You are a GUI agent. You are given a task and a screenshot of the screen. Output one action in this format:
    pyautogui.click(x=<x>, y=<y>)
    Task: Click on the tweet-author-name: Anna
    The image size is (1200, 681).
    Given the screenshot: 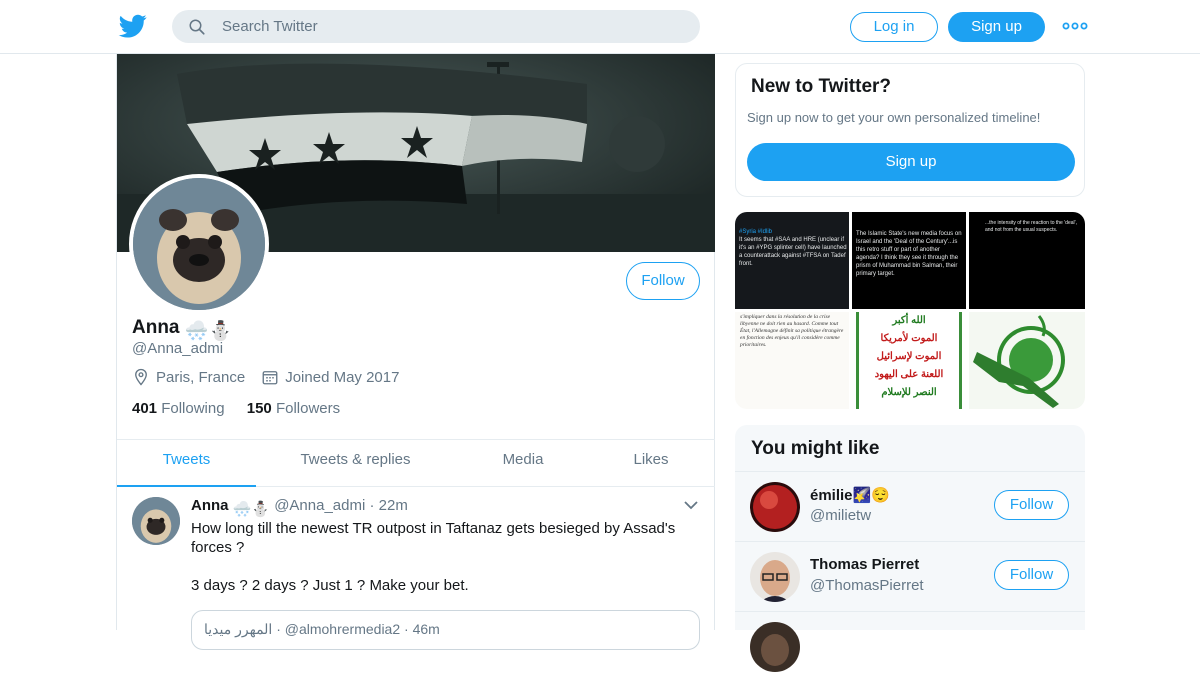 What is the action you would take?
    pyautogui.click(x=210, y=505)
    